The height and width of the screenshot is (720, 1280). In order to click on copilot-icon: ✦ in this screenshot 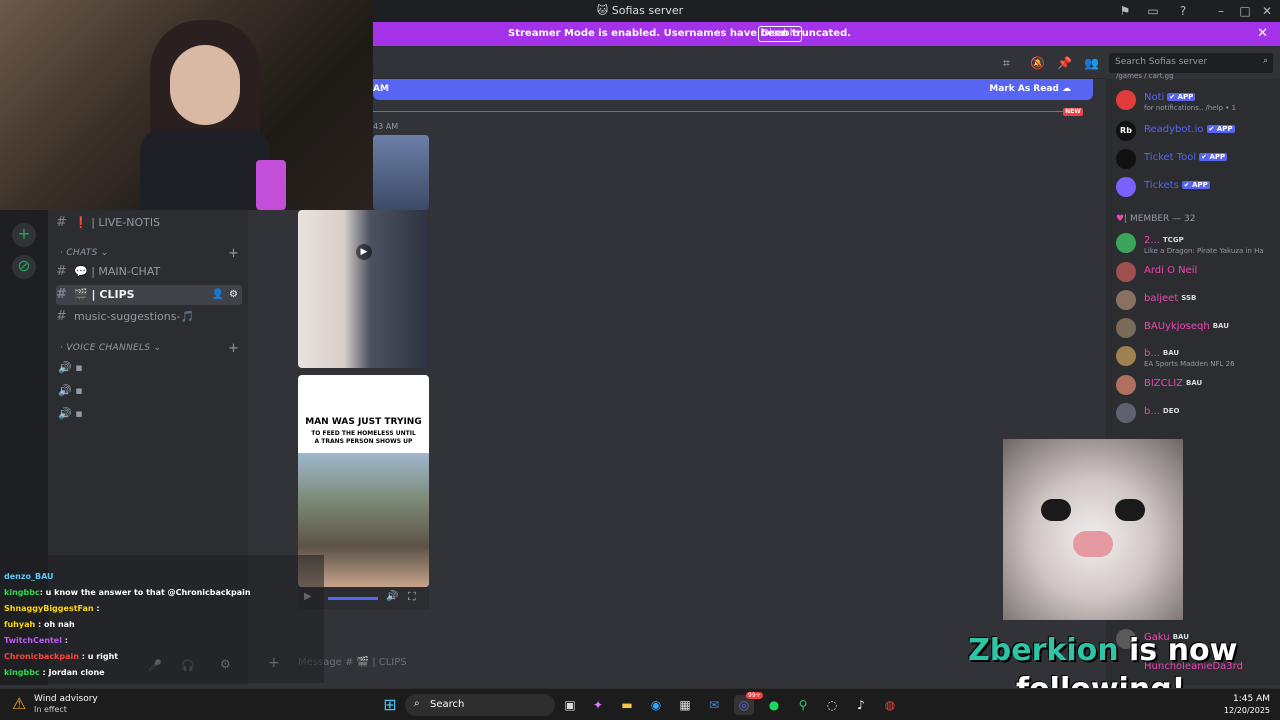, I will do `click(598, 705)`.